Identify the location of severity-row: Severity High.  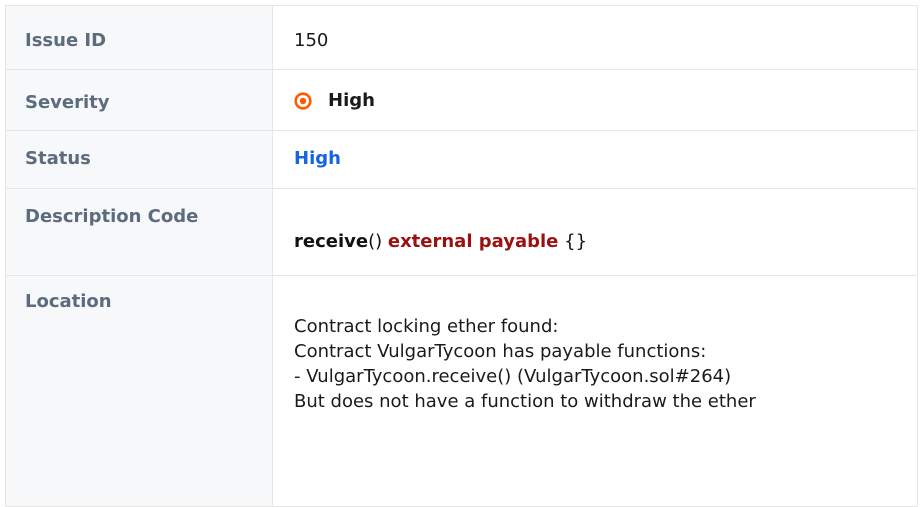
(461, 100).